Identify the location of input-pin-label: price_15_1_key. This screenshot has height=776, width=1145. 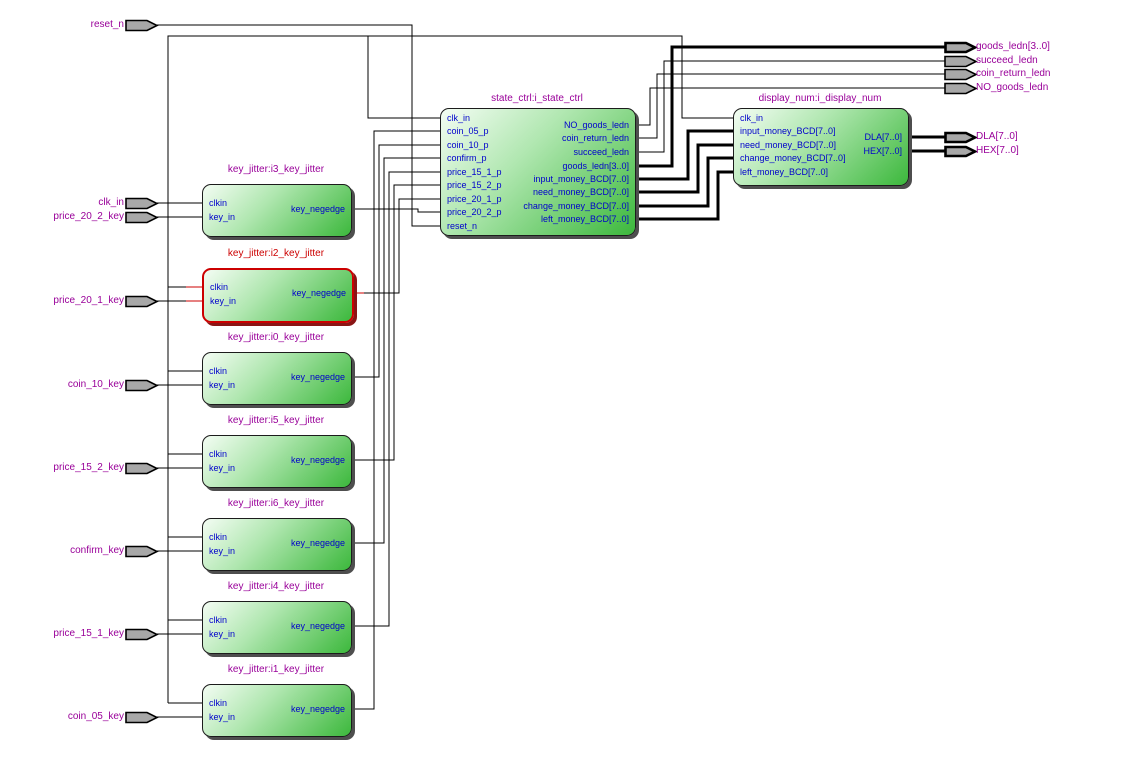
(88, 633).